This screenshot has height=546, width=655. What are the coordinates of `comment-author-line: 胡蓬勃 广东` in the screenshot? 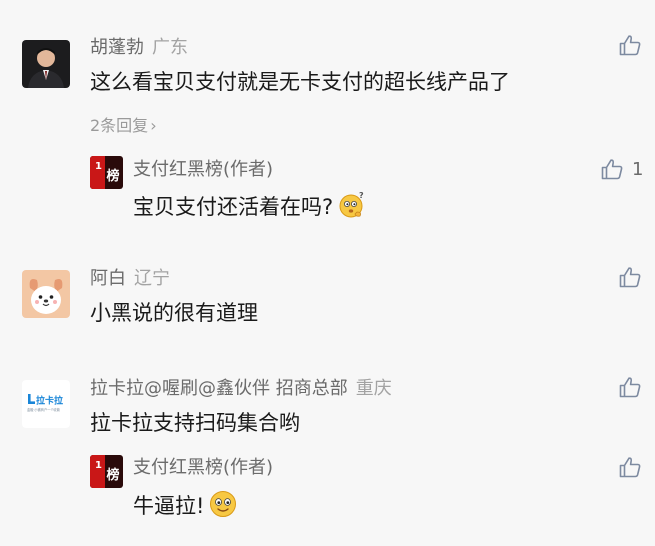 It's located at (139, 48).